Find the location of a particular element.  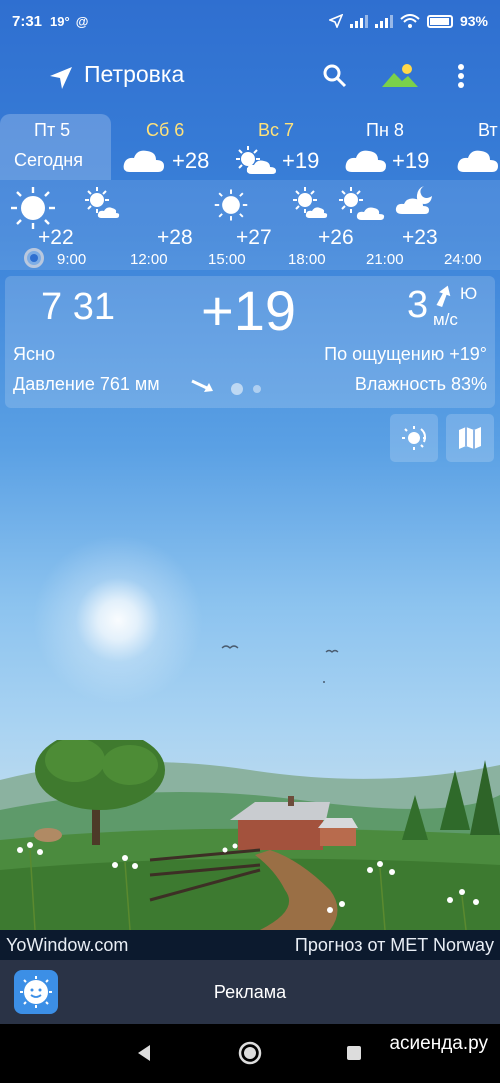

hour-temp: +26 is located at coordinates (336, 237).